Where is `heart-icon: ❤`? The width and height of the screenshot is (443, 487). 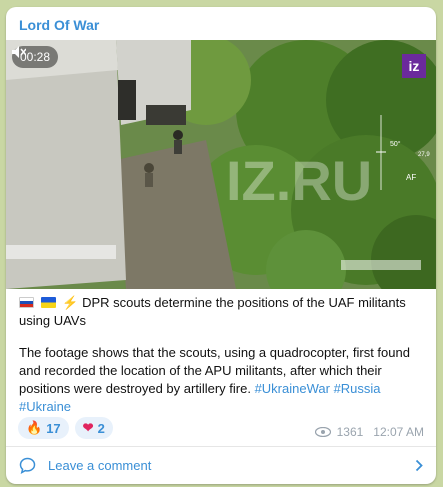 heart-icon: ❤ is located at coordinates (88, 427).